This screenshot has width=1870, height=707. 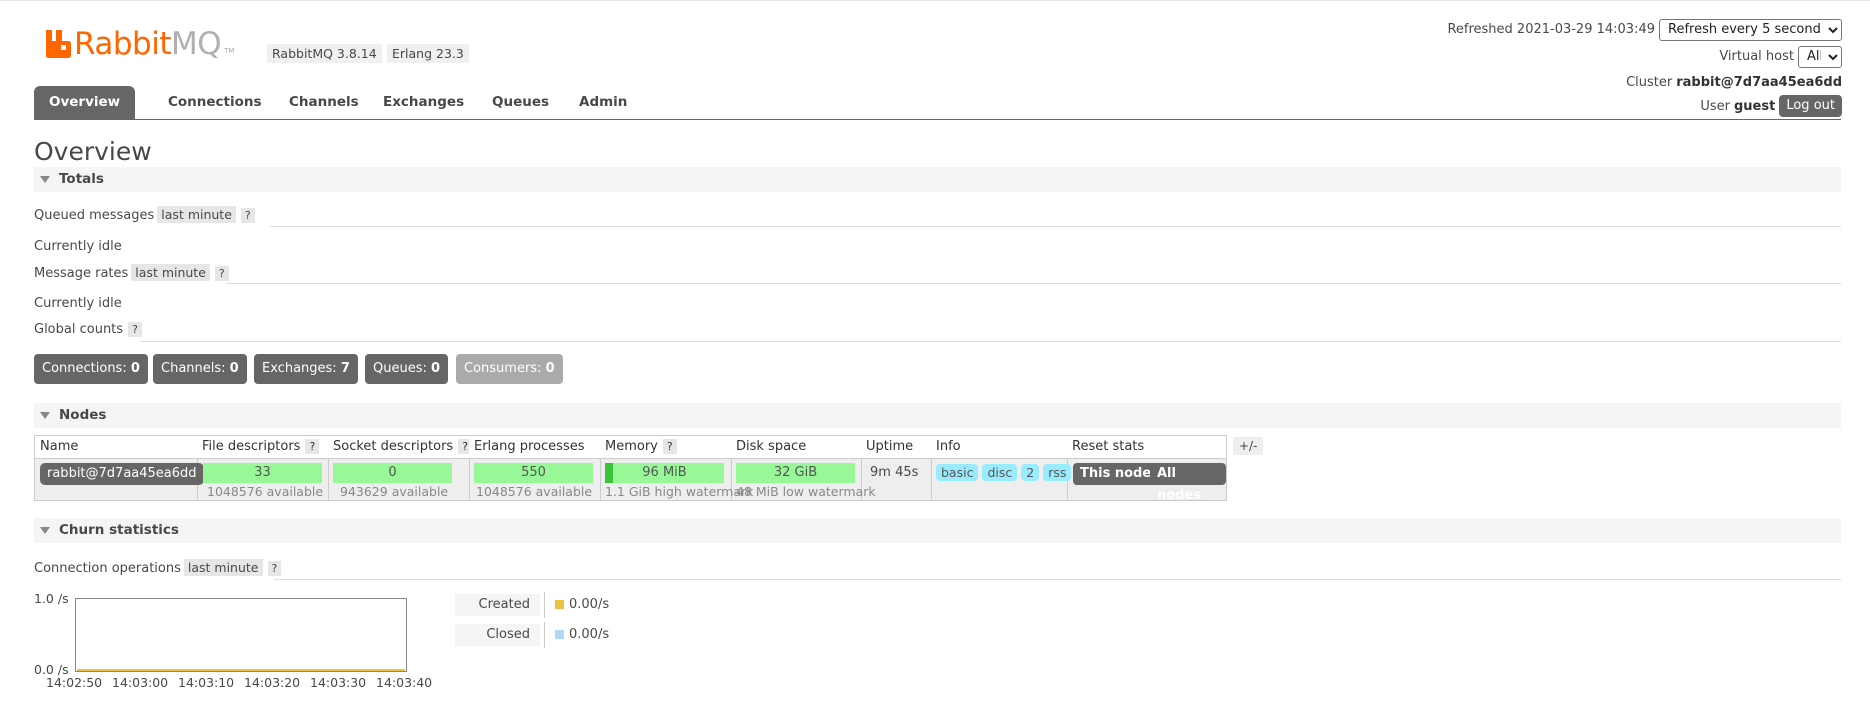 What do you see at coordinates (669, 446) in the screenshot?
I see `memory-help: ?` at bounding box center [669, 446].